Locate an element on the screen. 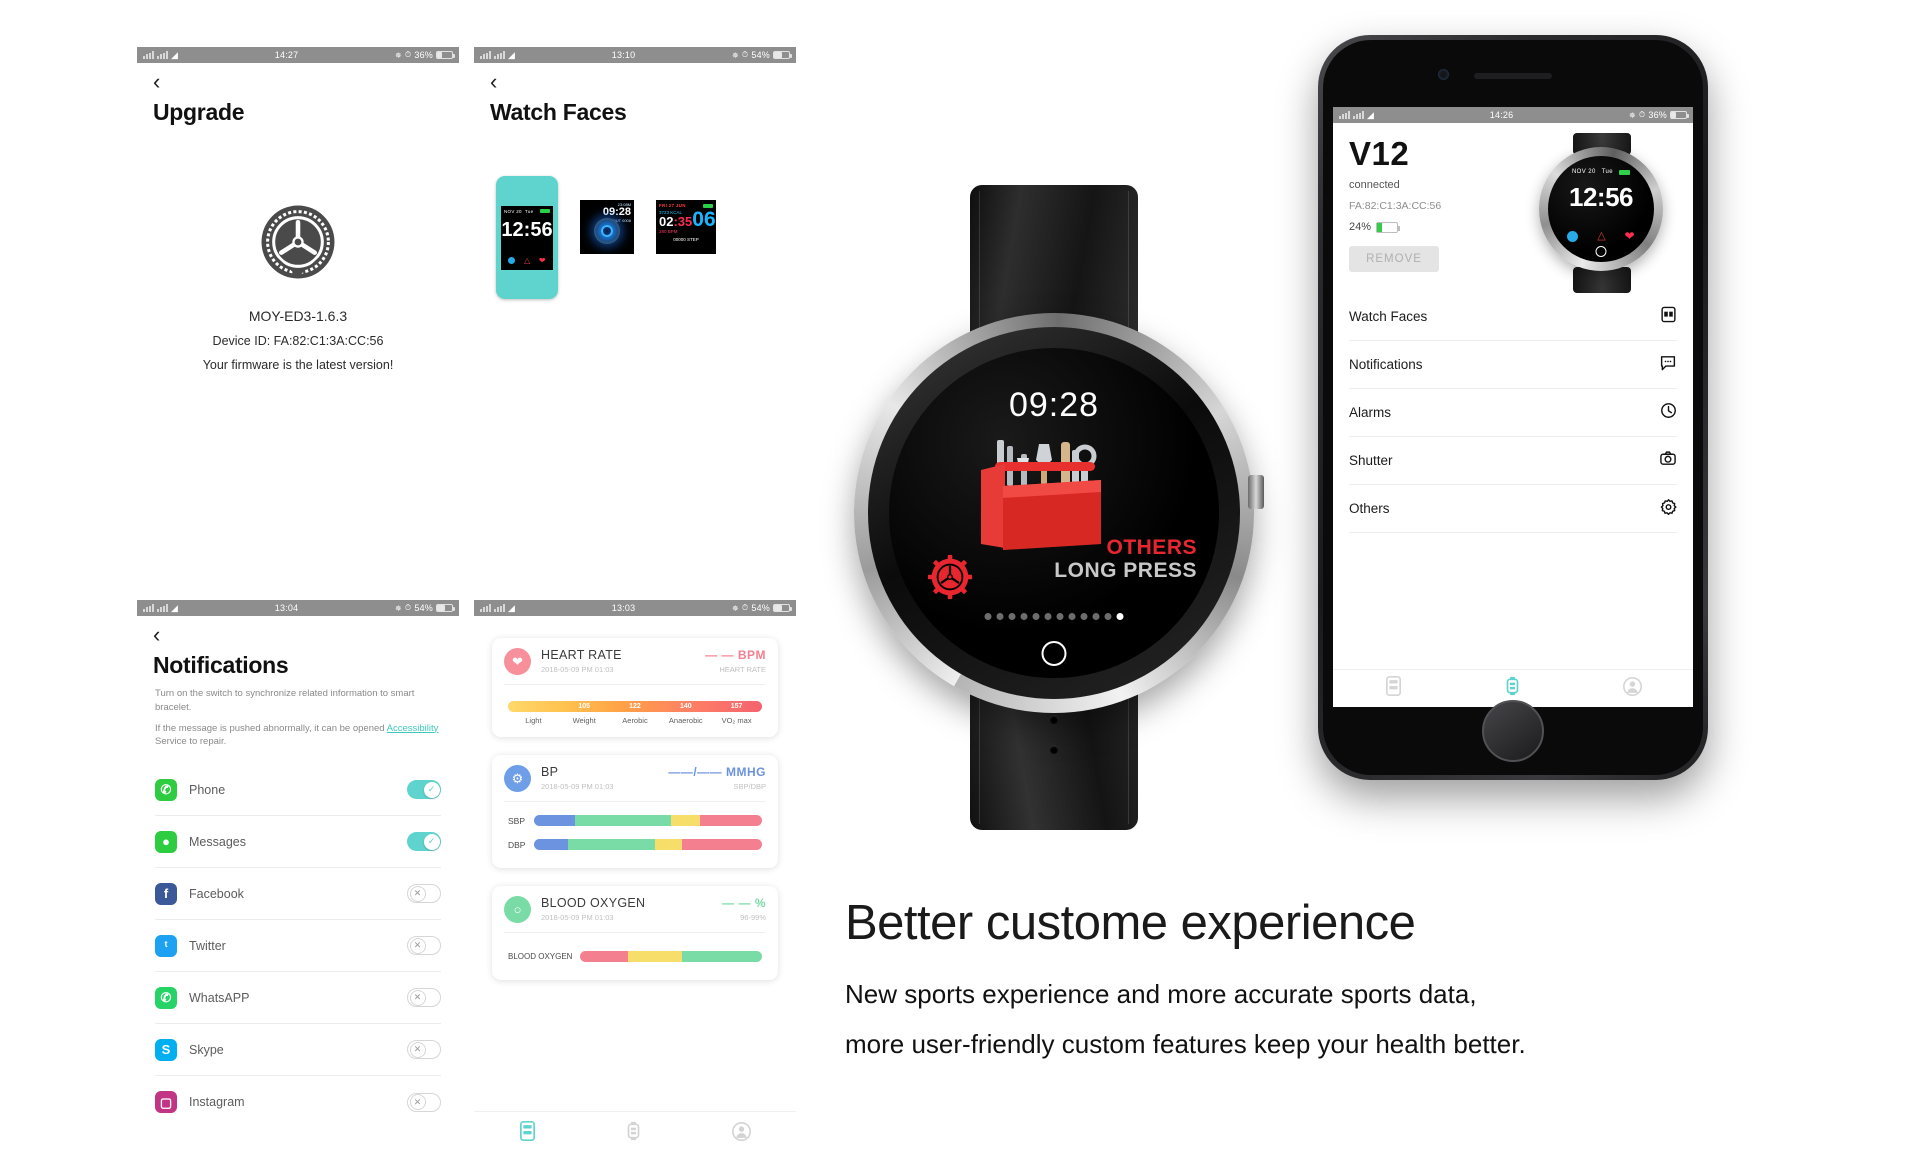  watch-menu-title: OTHERS is located at coordinates (1151, 547).